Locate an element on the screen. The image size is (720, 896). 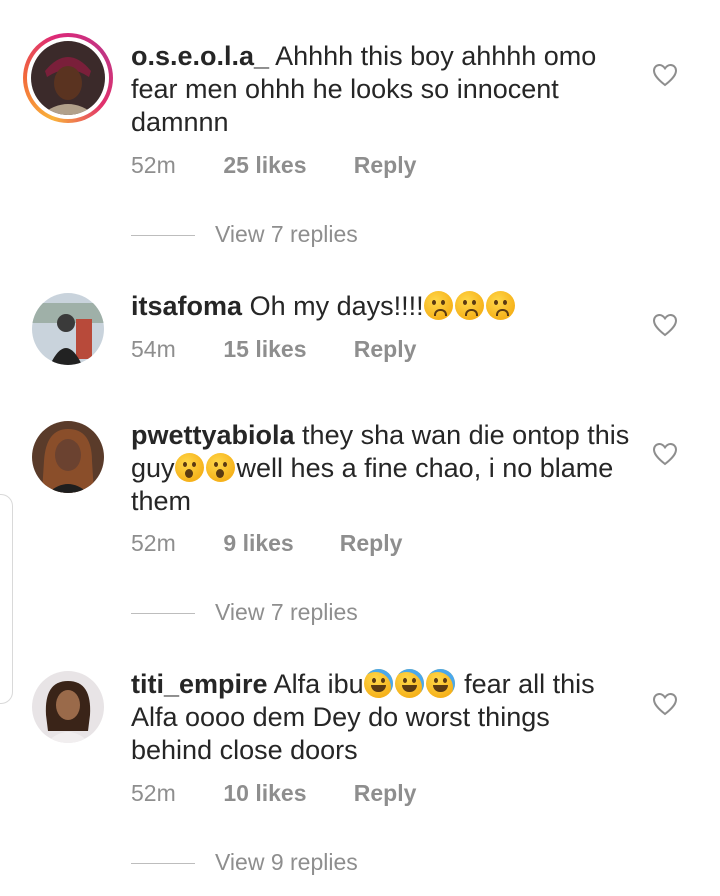
likes-count: 15 likes is located at coordinates (285, 349).